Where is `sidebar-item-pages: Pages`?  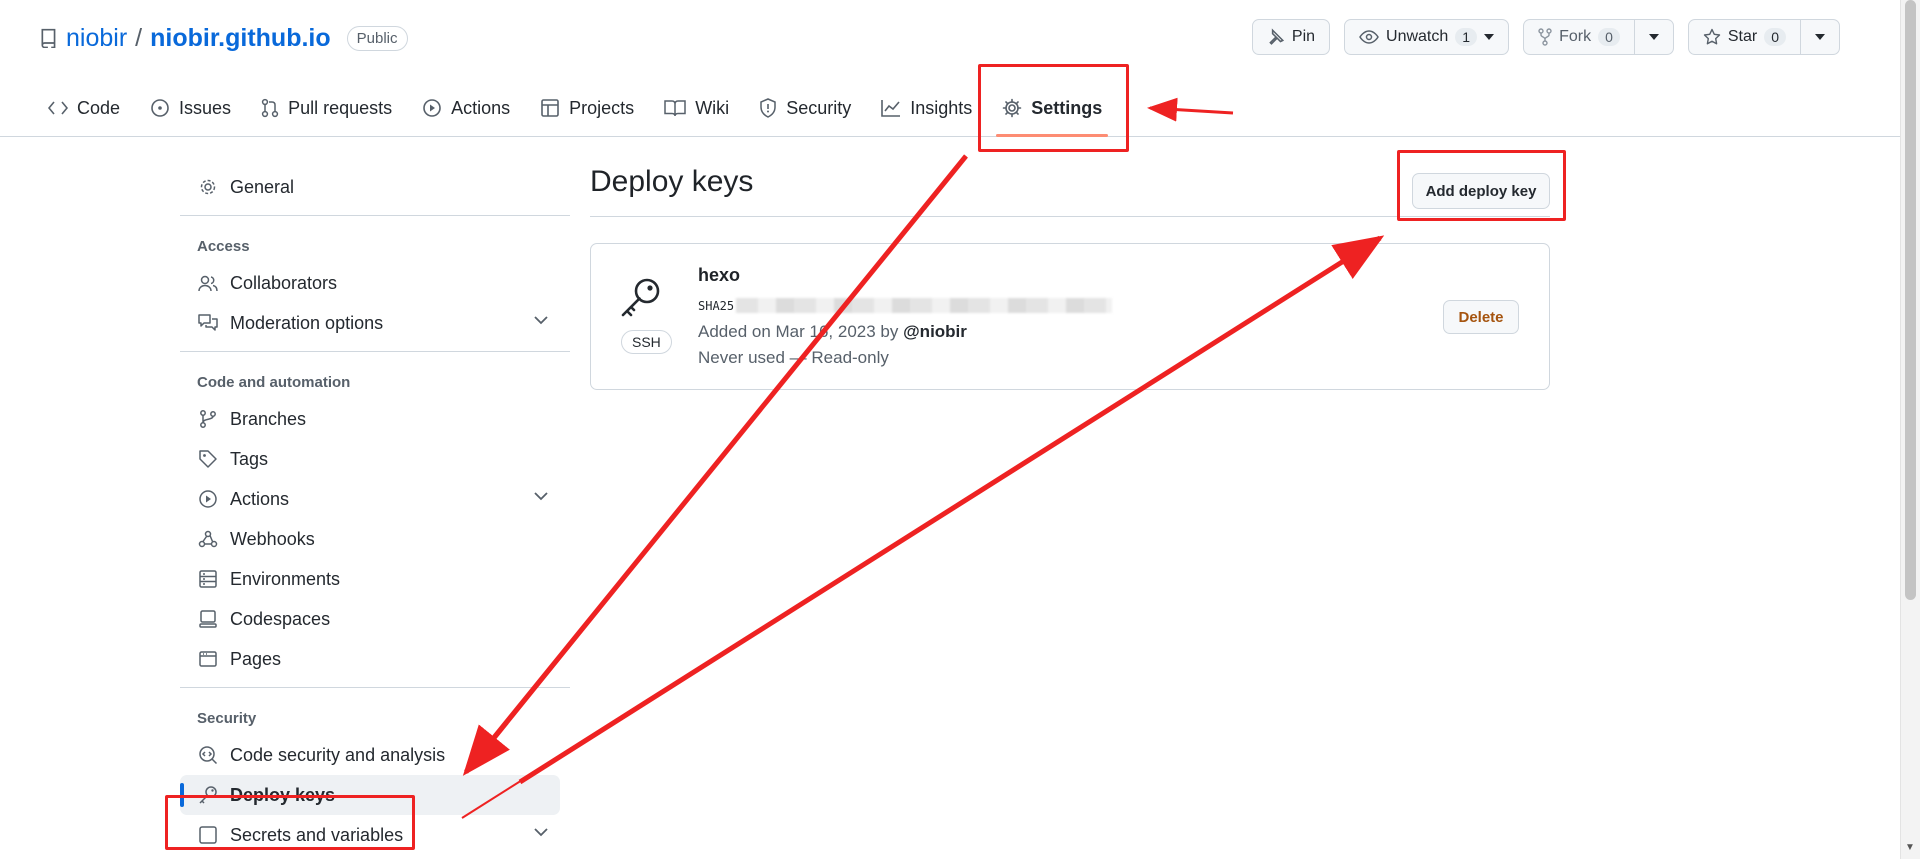 sidebar-item-pages: Pages is located at coordinates (375, 659).